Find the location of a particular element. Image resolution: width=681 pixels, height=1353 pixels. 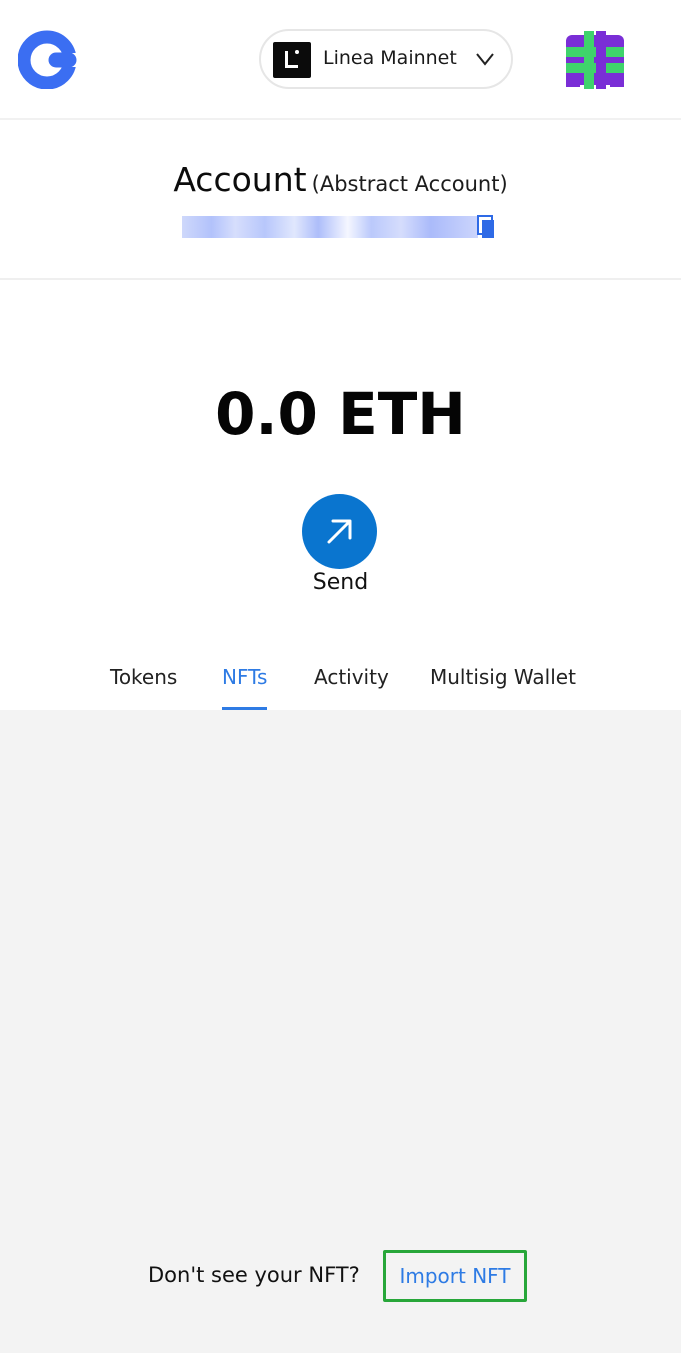

app-logo-icon is located at coordinates (48, 59).